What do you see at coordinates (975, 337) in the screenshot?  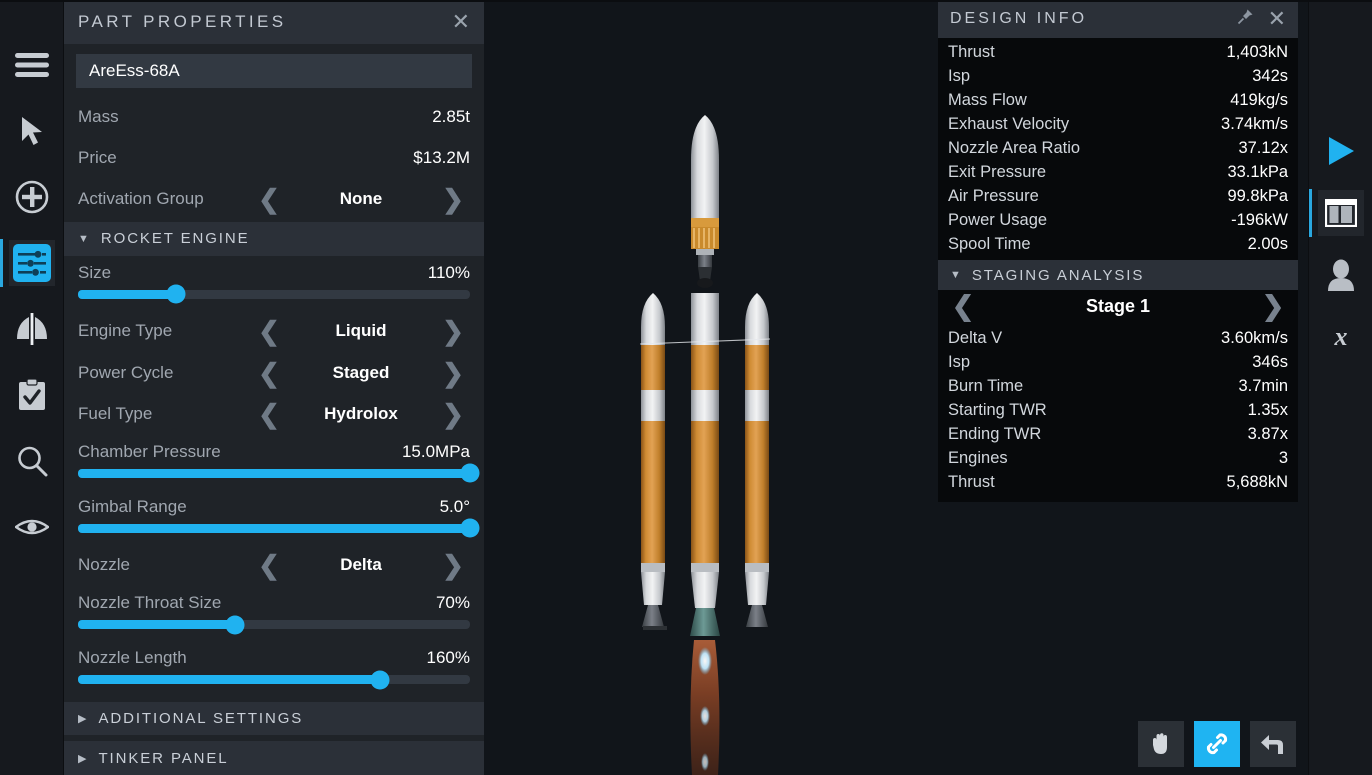 I see `stage-label-cell: Delta V` at bounding box center [975, 337].